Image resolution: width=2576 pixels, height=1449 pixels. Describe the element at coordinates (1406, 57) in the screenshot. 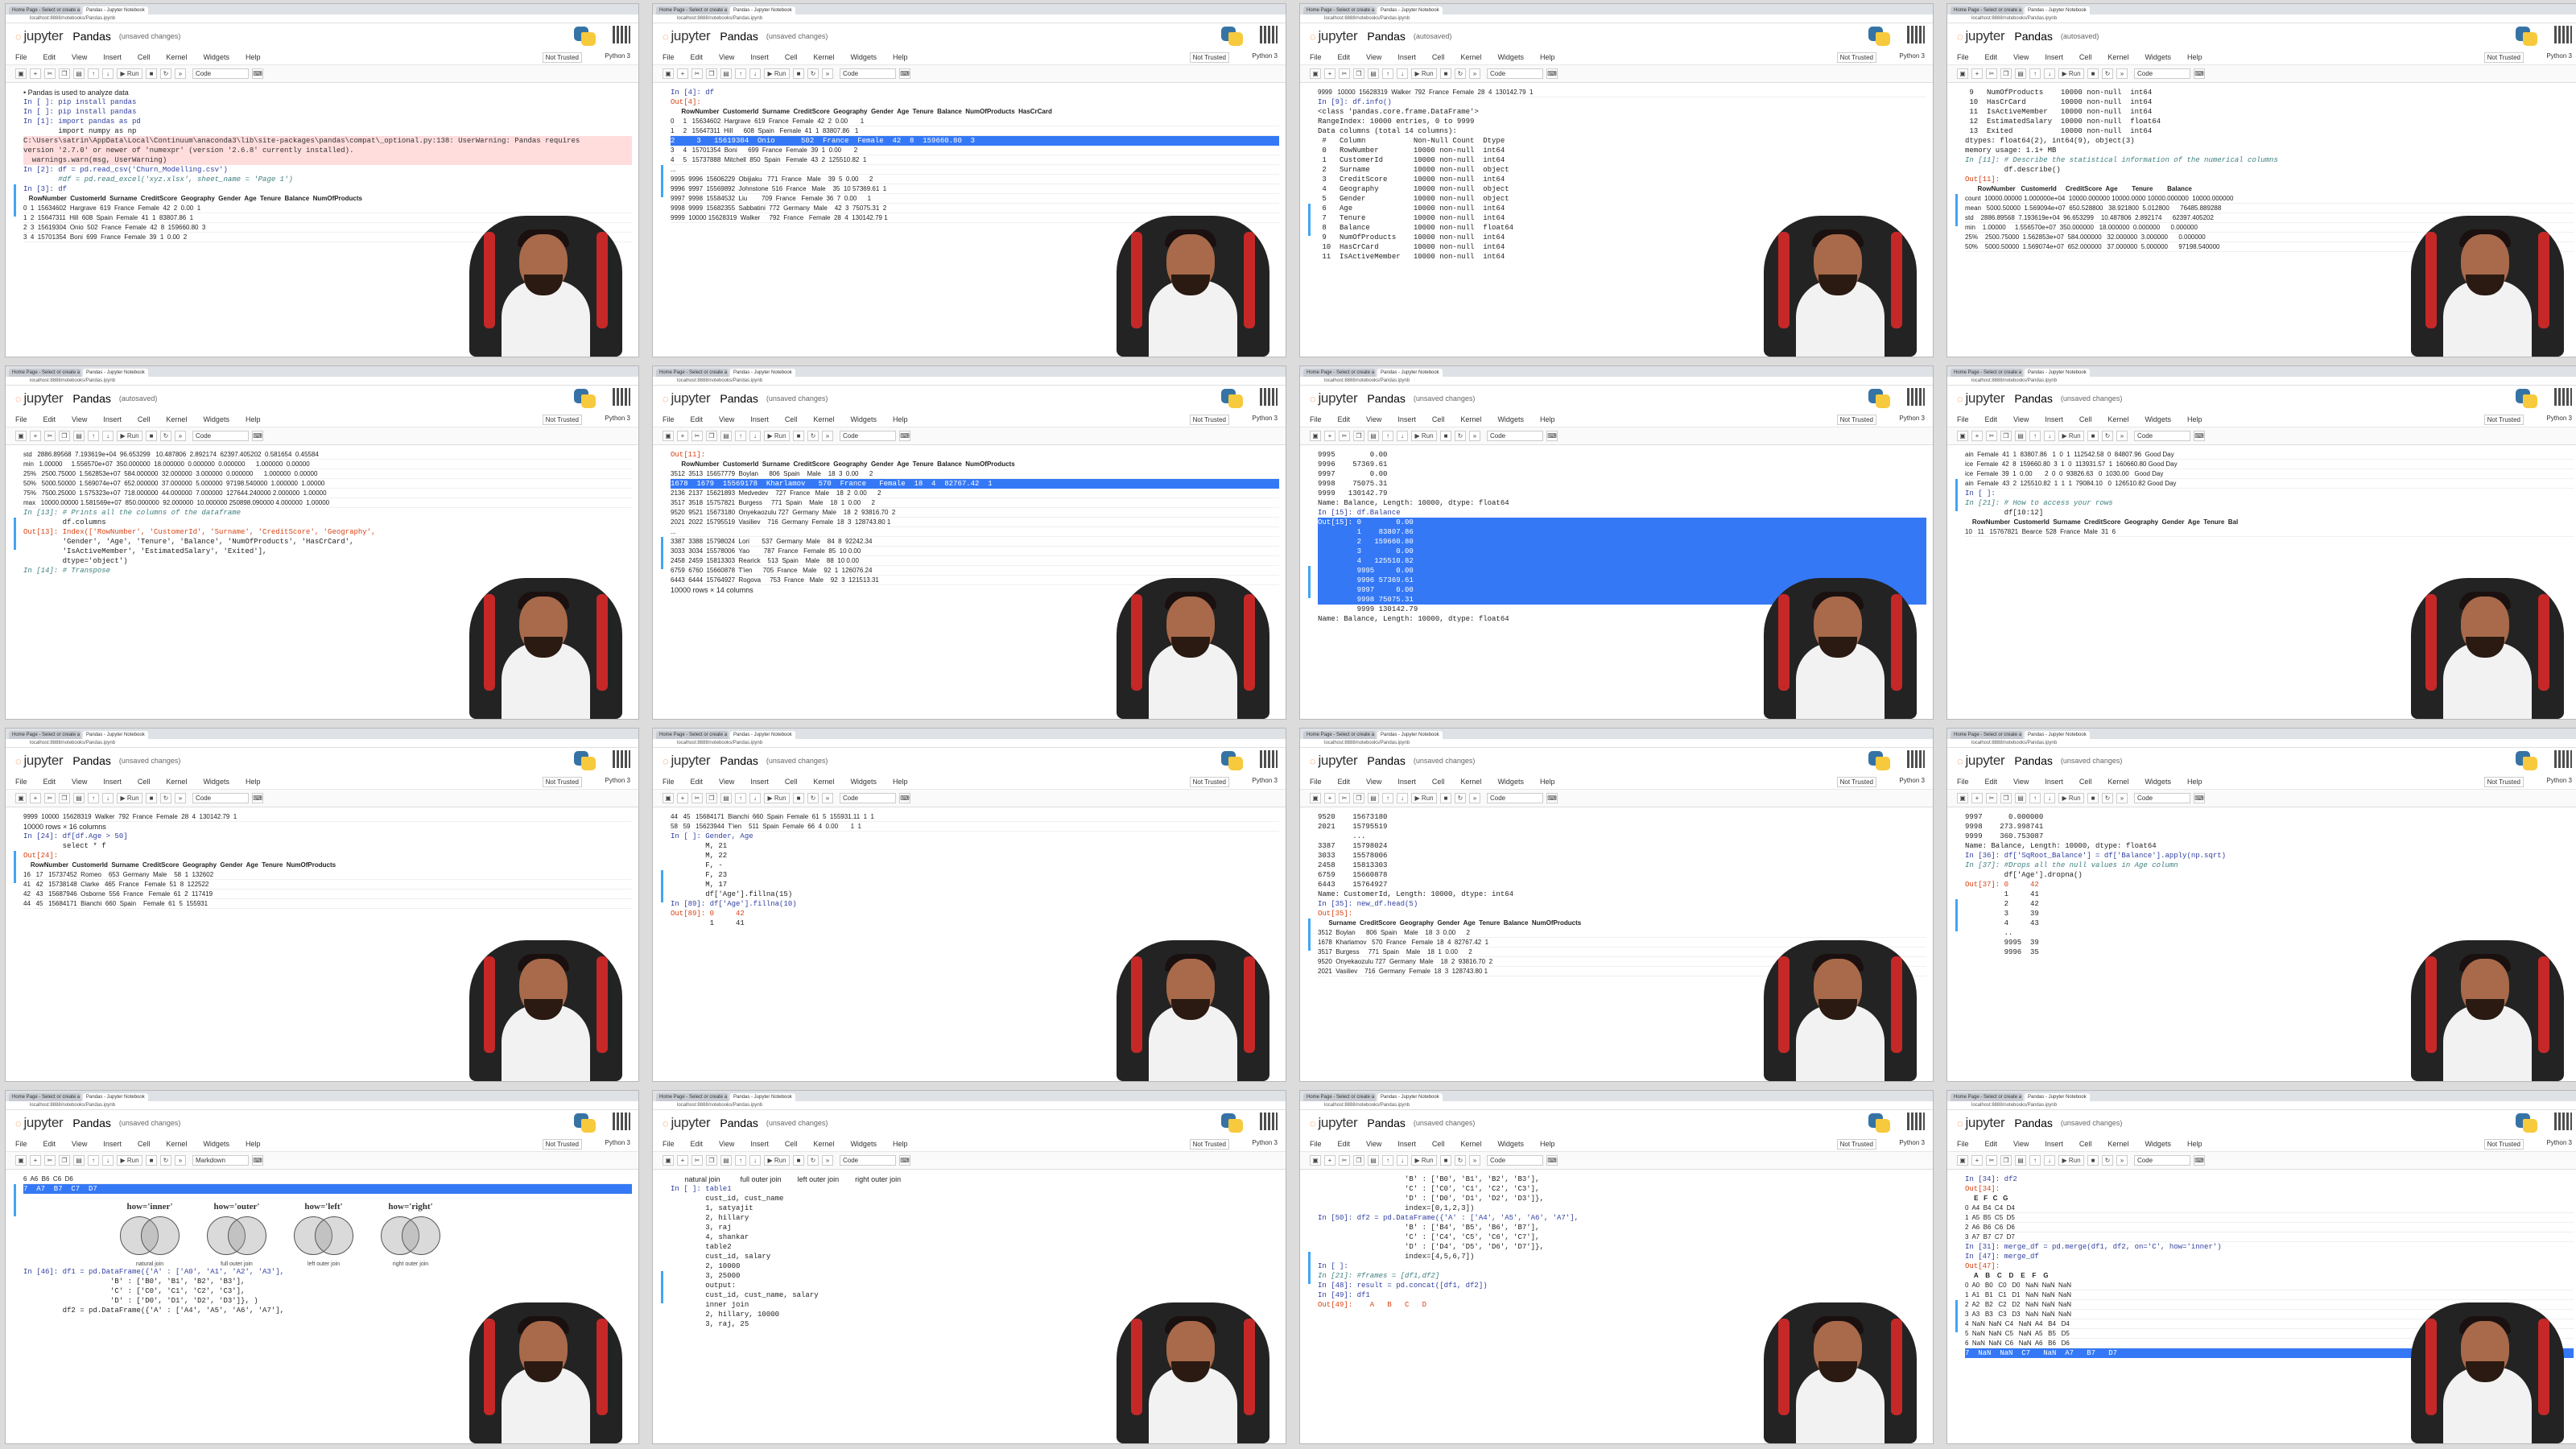

I see `menu-insert: Insert` at that location.